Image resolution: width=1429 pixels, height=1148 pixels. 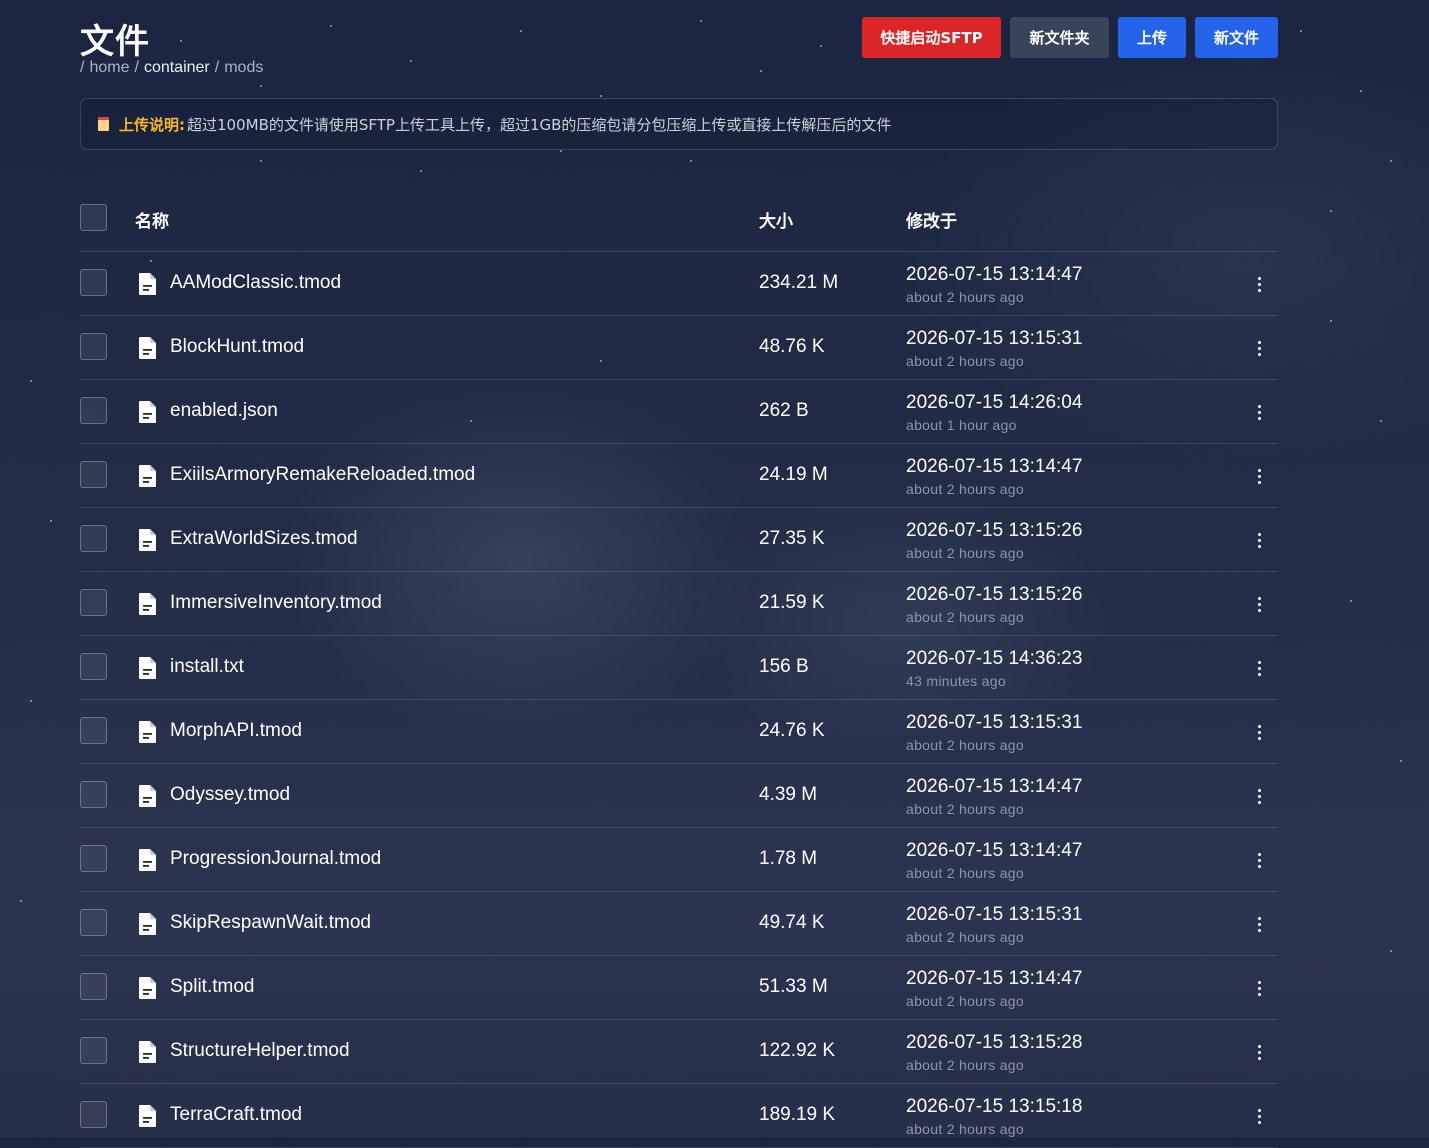 What do you see at coordinates (224, 411) in the screenshot?
I see `file-name: enabled.json` at bounding box center [224, 411].